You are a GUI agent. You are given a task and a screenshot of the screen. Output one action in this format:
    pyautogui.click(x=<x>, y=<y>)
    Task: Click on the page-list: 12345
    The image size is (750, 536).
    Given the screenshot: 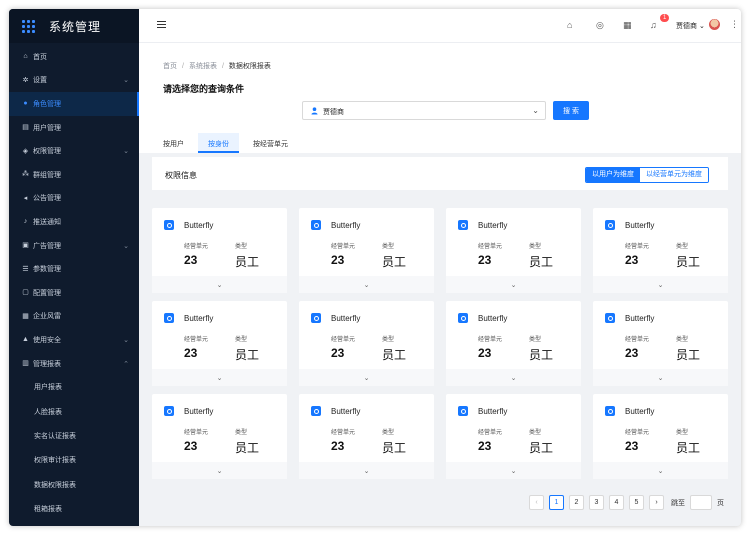 What is the action you would take?
    pyautogui.click(x=599, y=502)
    